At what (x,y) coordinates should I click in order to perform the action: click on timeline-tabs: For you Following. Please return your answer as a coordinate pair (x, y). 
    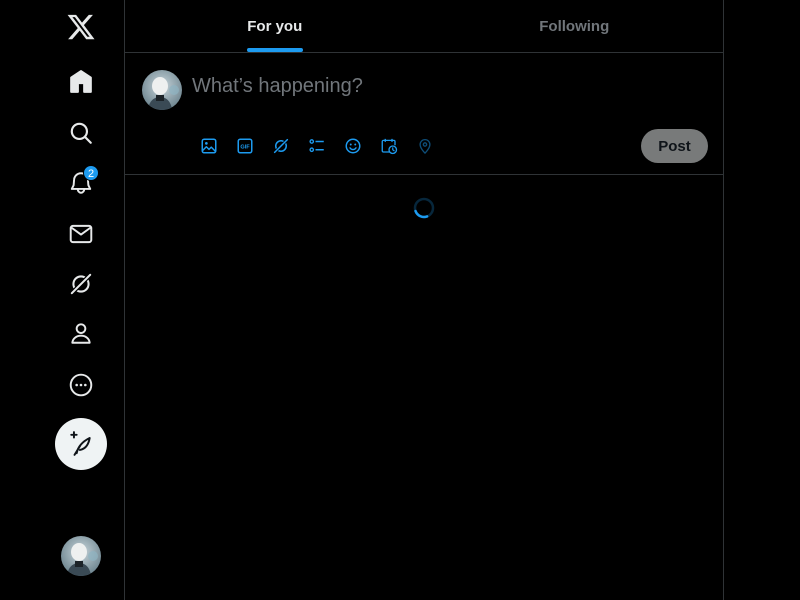
    Looking at the image, I should click on (424, 26).